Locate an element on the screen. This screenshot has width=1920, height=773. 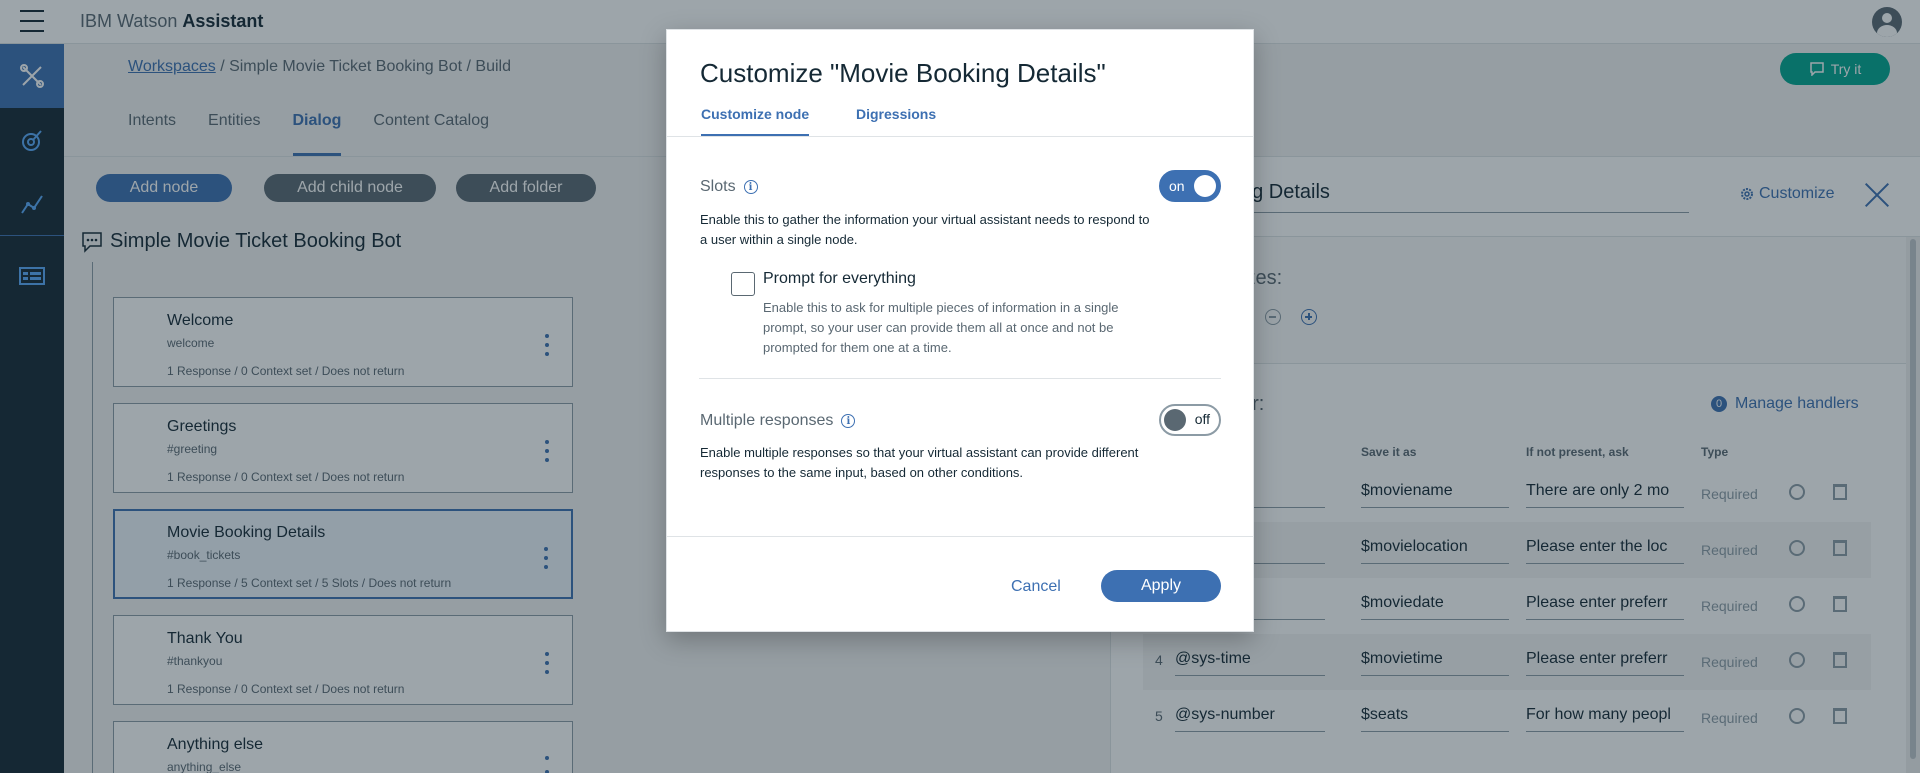
modal-section-divider is located at coordinates (960, 378).